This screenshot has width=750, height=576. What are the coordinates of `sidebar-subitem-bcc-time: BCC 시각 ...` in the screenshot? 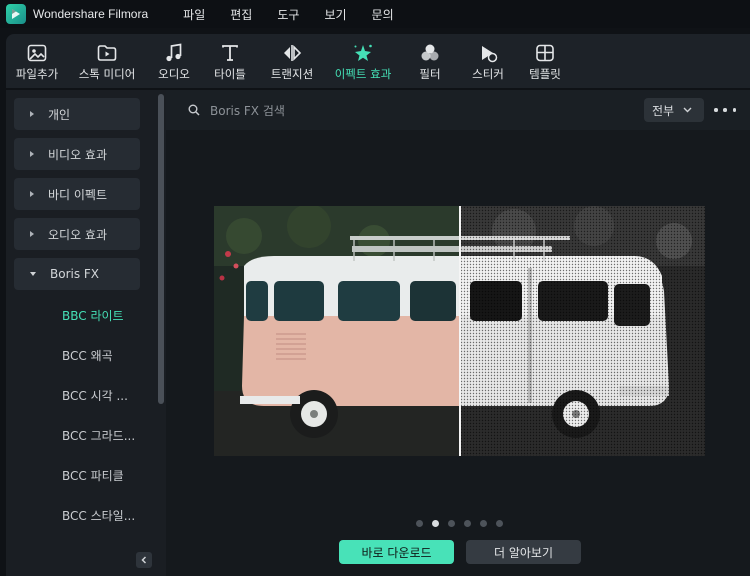 It's located at (95, 395).